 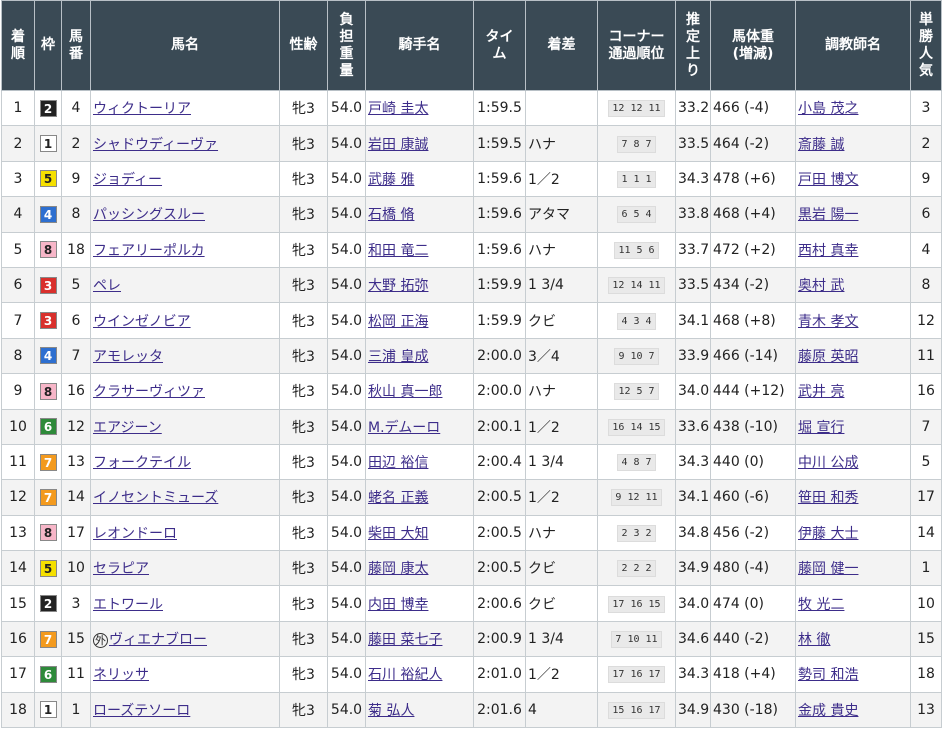 I want to click on trainer-cell: 藤原 英昭, so click(x=853, y=356).